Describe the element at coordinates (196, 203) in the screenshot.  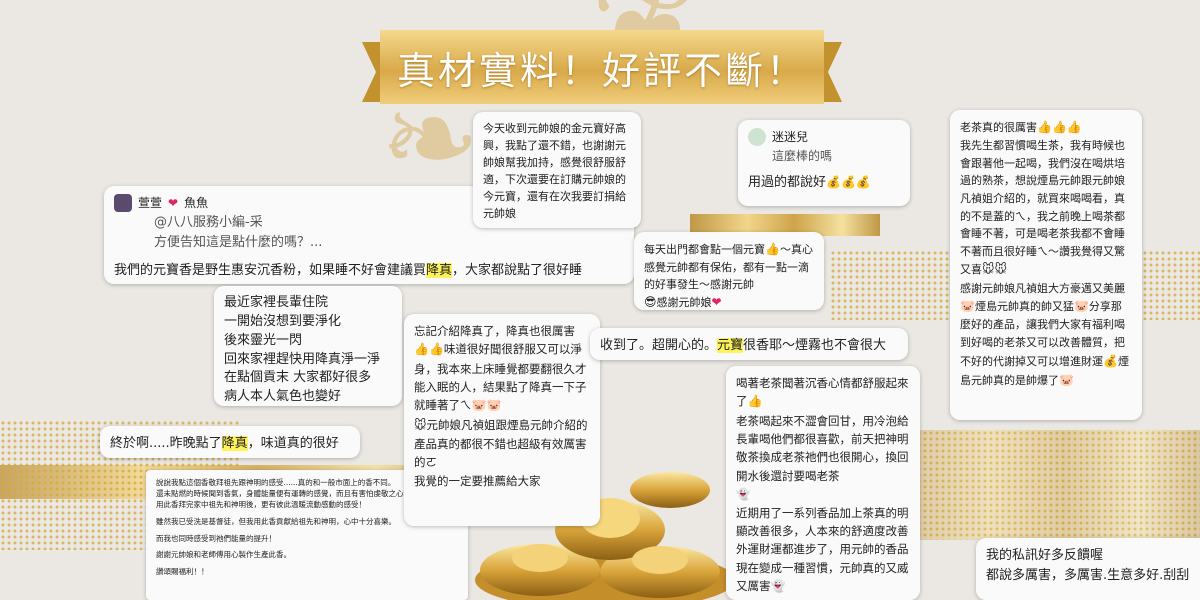
I see `user-name-suffix: 魚魚` at that location.